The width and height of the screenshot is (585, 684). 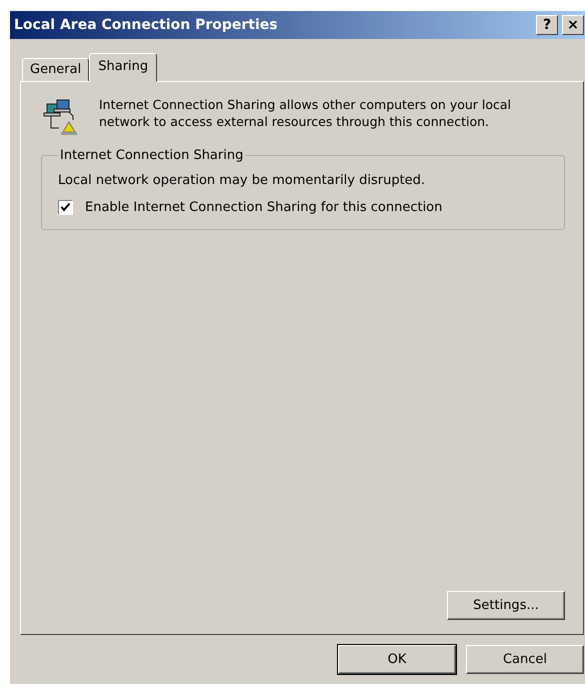 I want to click on warning-text: Local network operation may be momentarily disrupted., so click(x=242, y=180).